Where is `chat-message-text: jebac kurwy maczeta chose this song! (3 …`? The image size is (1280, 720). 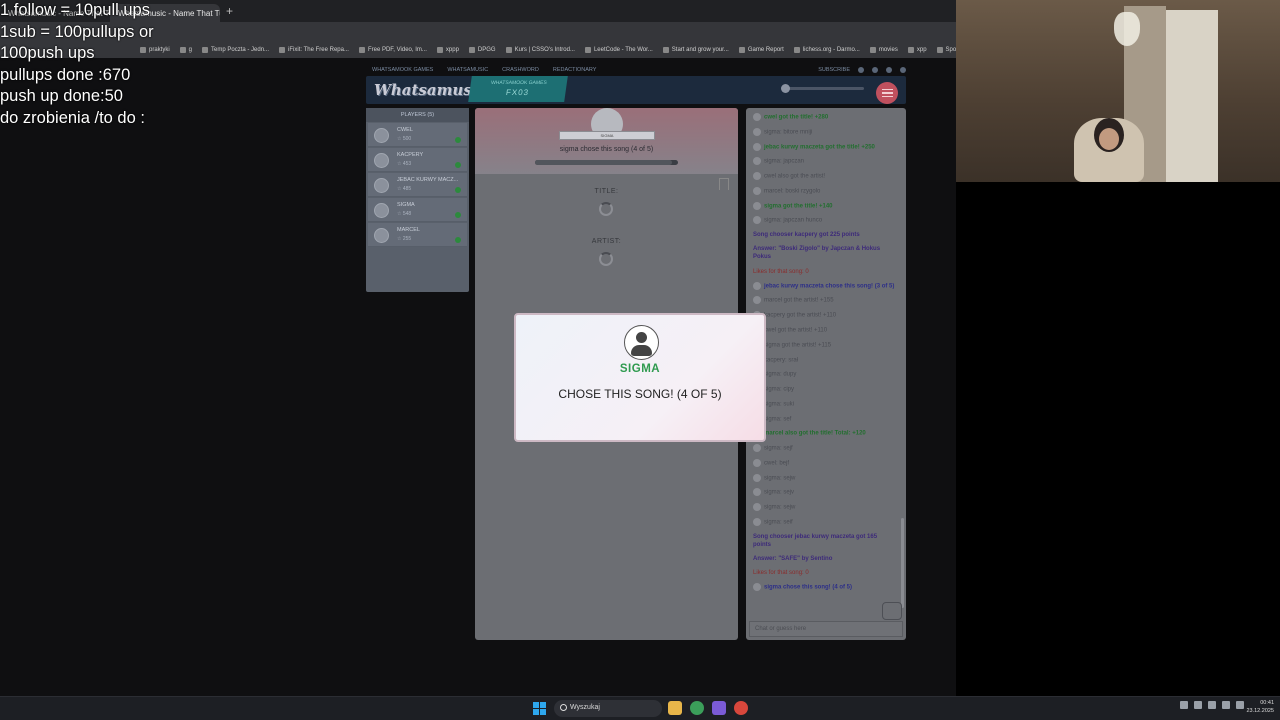 chat-message-text: jebac kurwy maczeta chose this song! (3 … is located at coordinates (829, 286).